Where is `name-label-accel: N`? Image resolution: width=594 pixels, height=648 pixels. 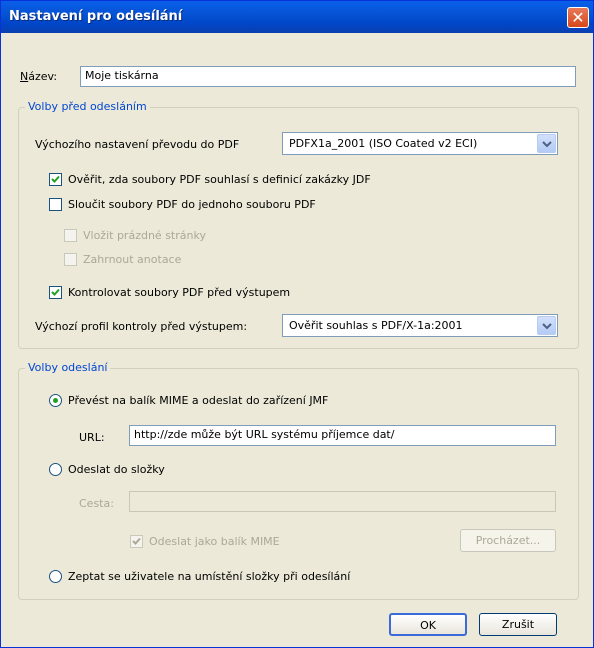
name-label-accel: N is located at coordinates (24, 76).